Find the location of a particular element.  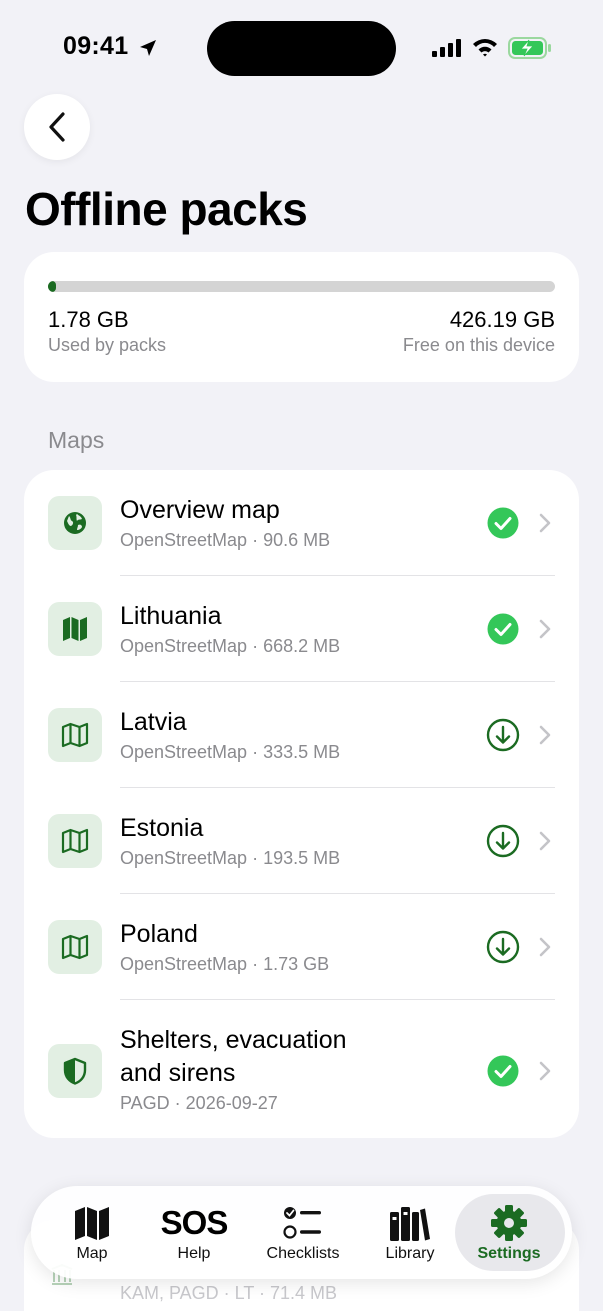

status-time: 09:41 is located at coordinates (96, 46).